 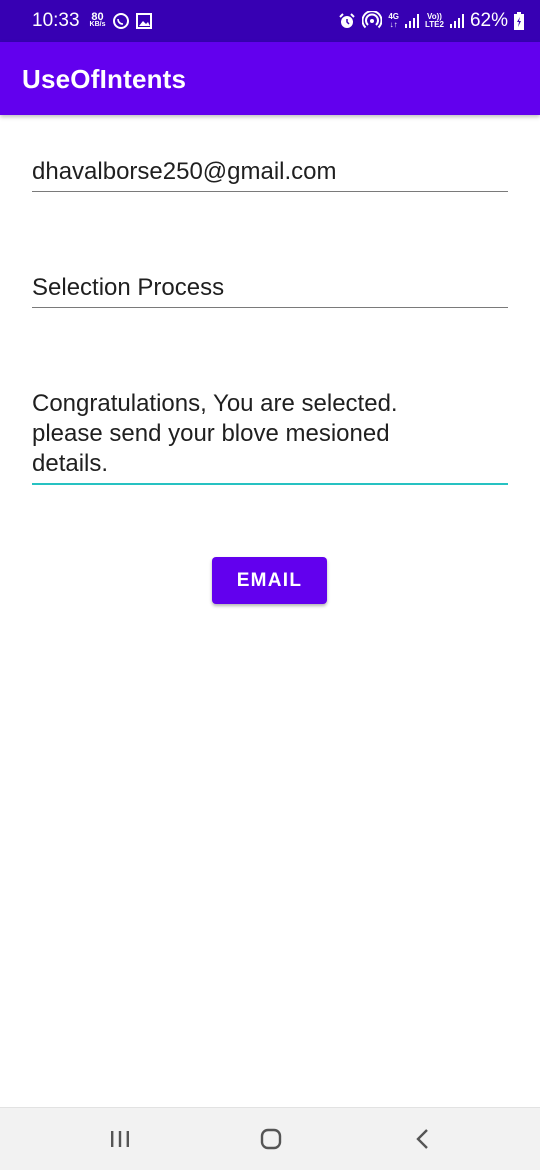 I want to click on volte-lte2: Vo)) LTE2, so click(x=434, y=21).